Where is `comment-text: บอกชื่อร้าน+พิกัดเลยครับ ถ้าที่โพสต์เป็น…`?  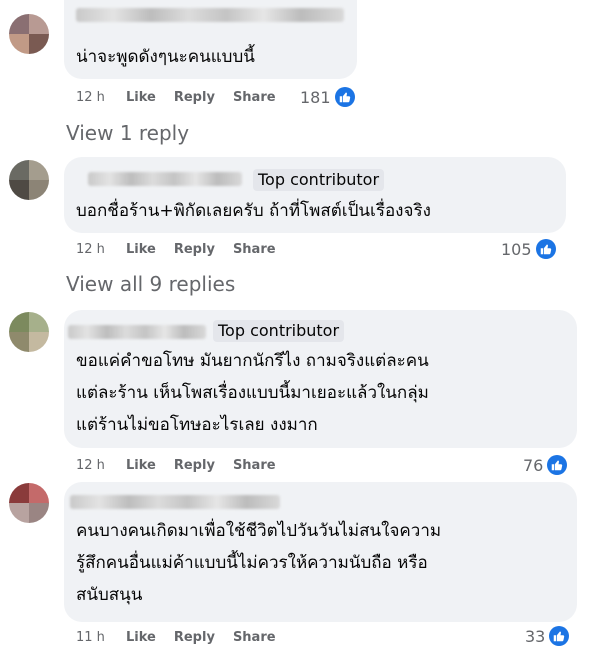
comment-text: บอกชื่อร้าน+พิกัดเลยครับ ถ้าที่โพสต์เป็น… is located at coordinates (253, 211).